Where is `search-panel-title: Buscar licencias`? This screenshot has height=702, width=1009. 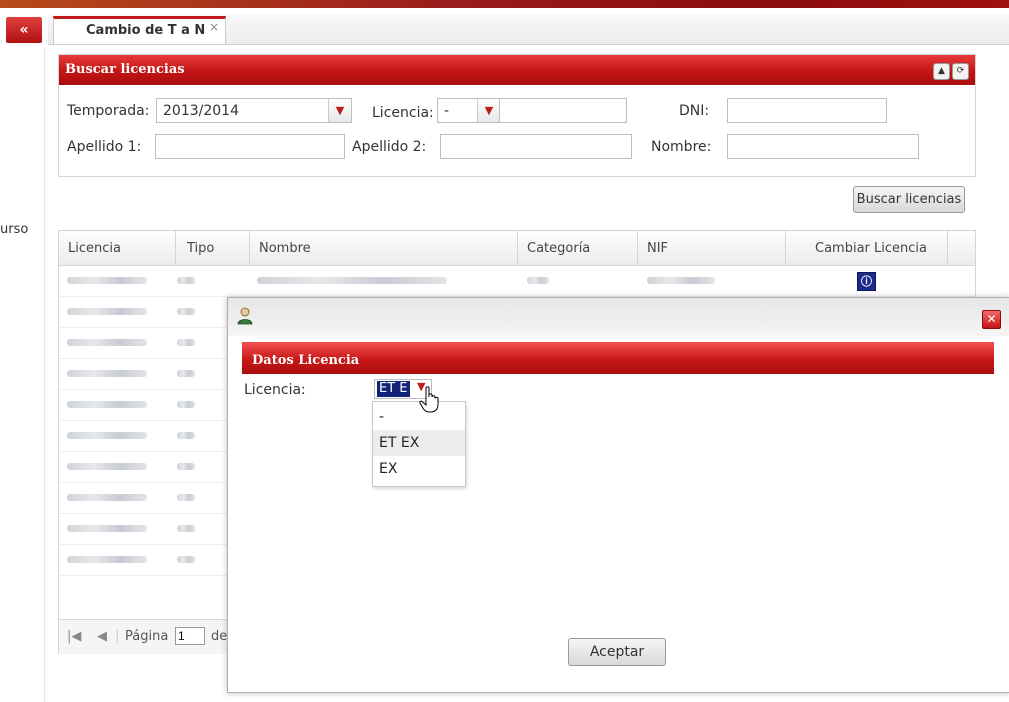 search-panel-title: Buscar licencias is located at coordinates (125, 69).